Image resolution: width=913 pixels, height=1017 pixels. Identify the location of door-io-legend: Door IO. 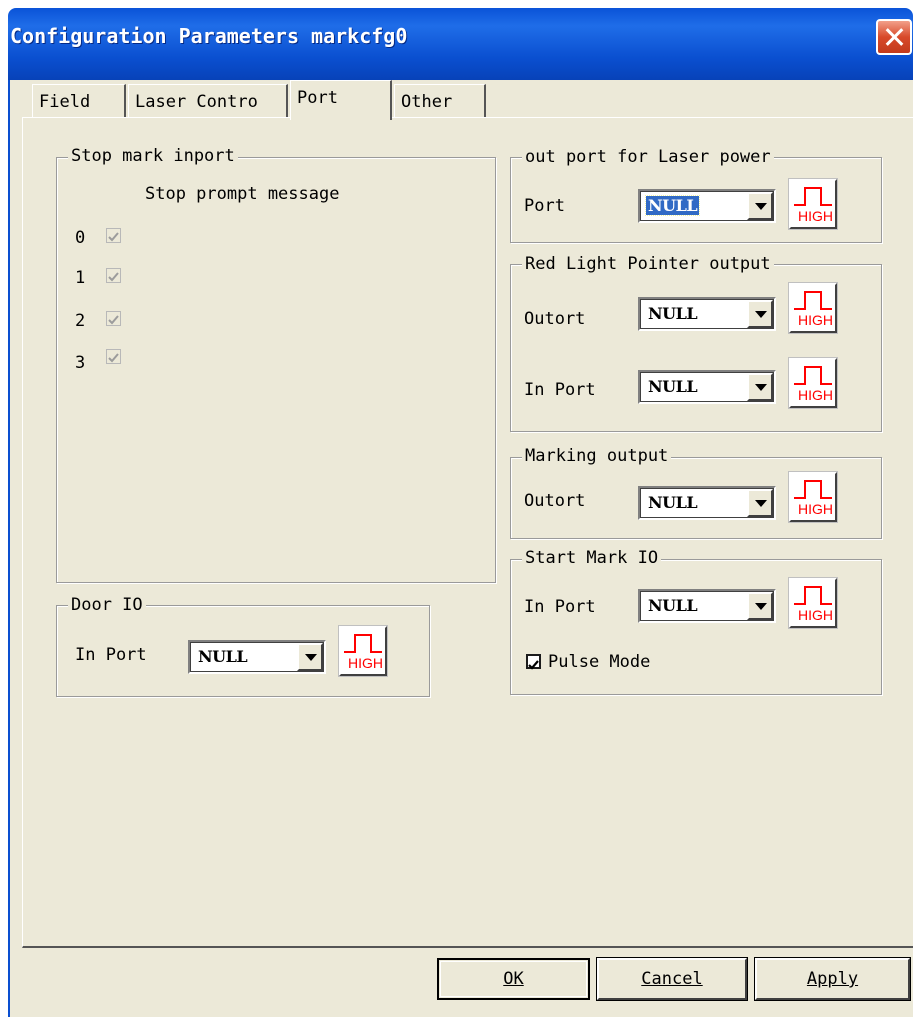
(107, 605).